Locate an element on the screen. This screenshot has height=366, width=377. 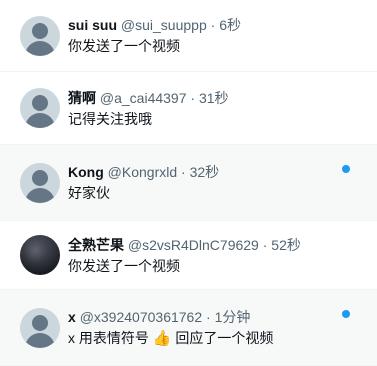
conversation-header: Kong @Kongrxld · 32秒 is located at coordinates (143, 172).